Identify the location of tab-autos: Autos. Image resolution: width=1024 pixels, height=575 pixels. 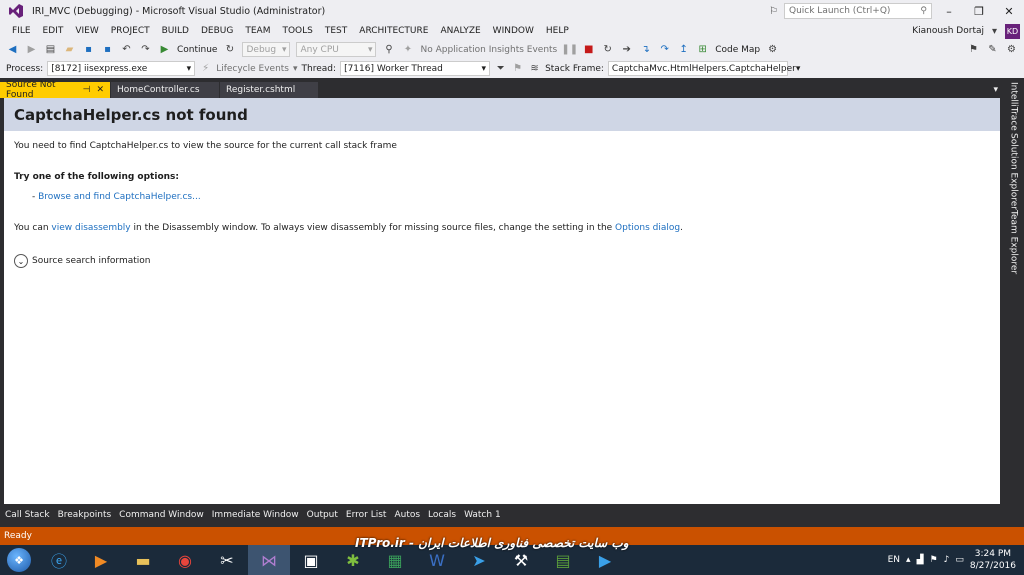
(407, 515).